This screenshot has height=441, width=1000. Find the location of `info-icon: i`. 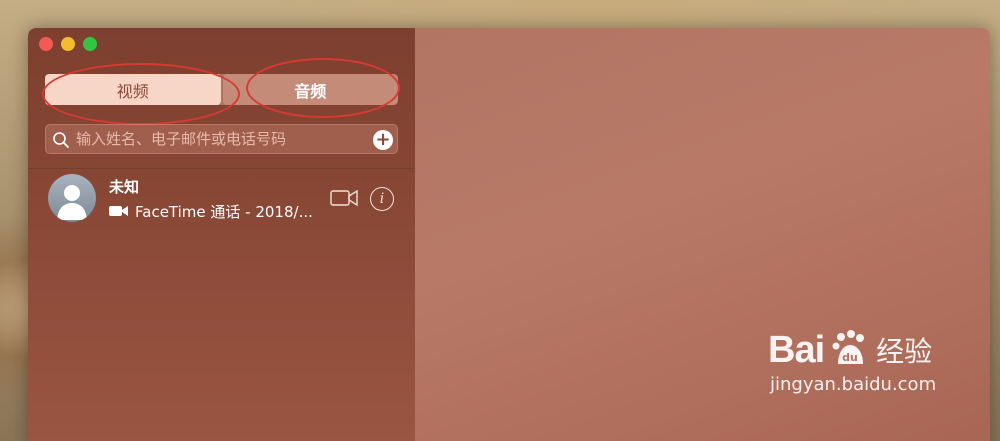

info-icon: i is located at coordinates (382, 199).